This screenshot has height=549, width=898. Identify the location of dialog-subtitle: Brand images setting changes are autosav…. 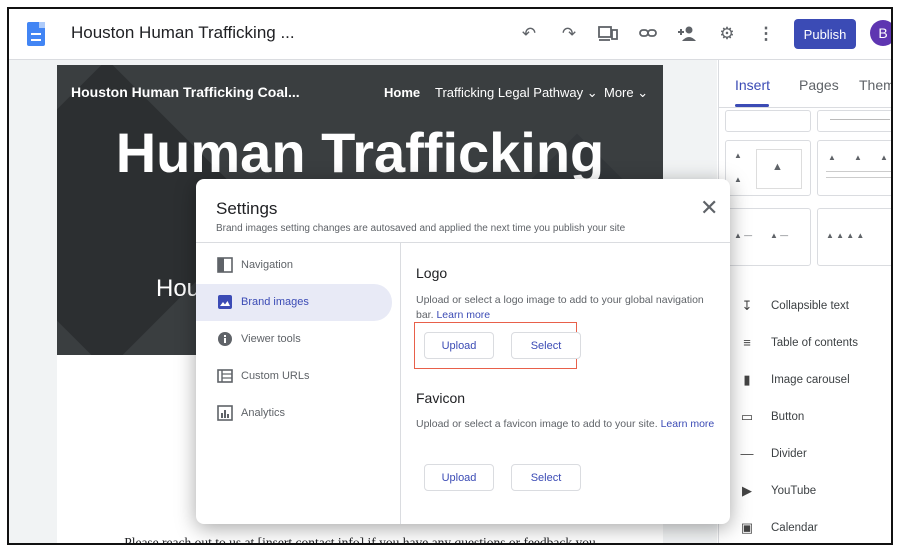
(421, 228).